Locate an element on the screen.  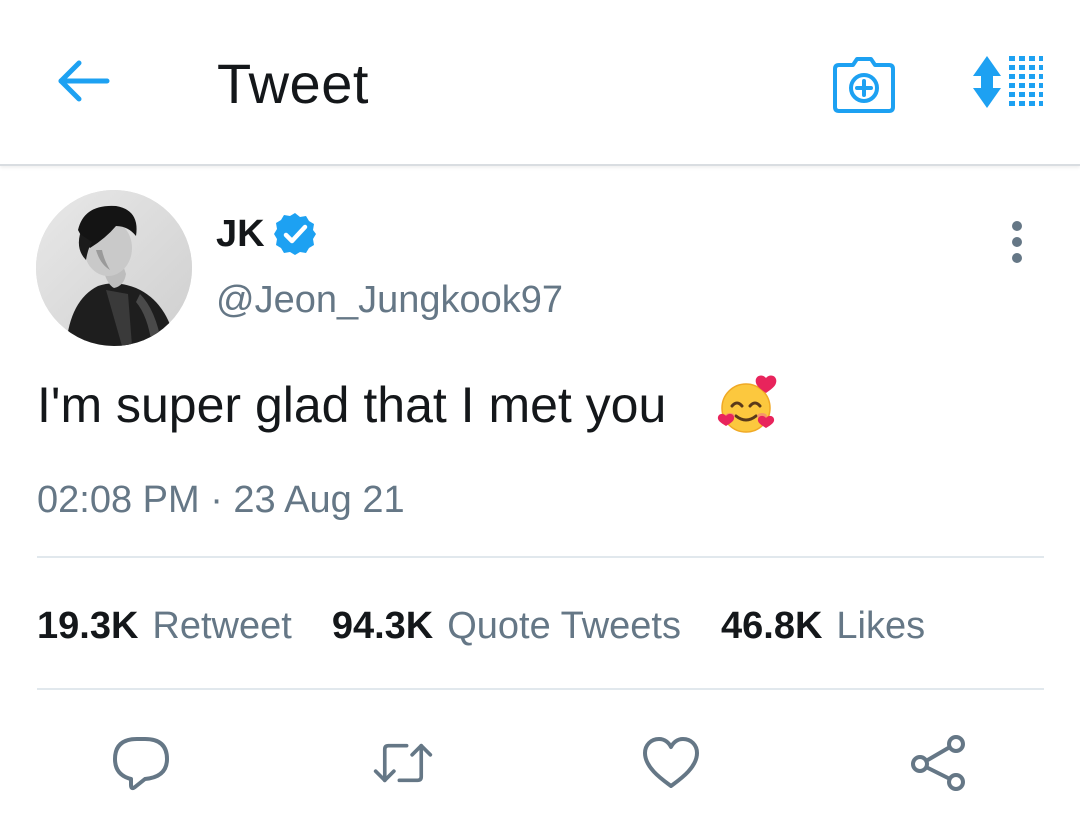
tweet-timestamp: 02:08 PM · 23 Aug 21 is located at coordinates (221, 500).